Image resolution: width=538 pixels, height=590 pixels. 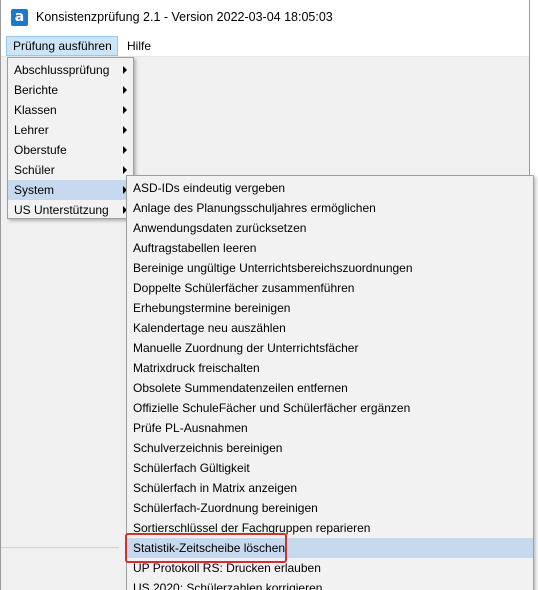 I want to click on app-logo-icon: a, so click(x=19, y=17).